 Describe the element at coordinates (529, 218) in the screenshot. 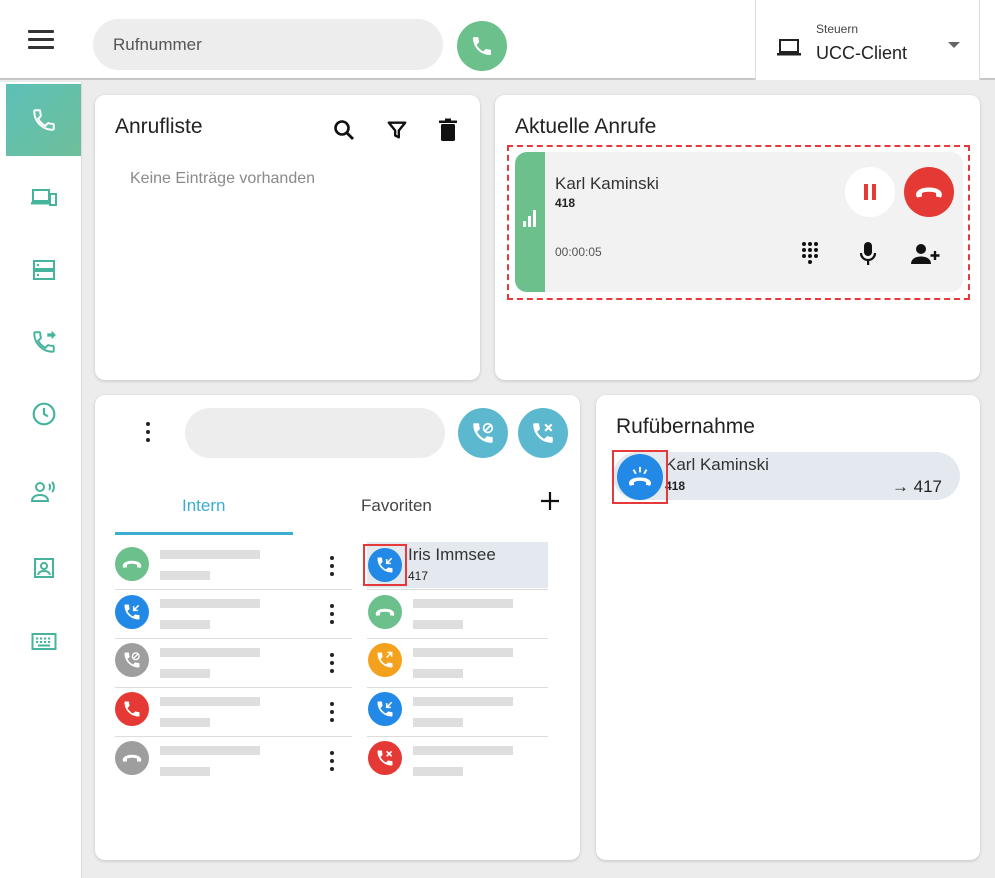

I see `signal-bars-icon` at that location.